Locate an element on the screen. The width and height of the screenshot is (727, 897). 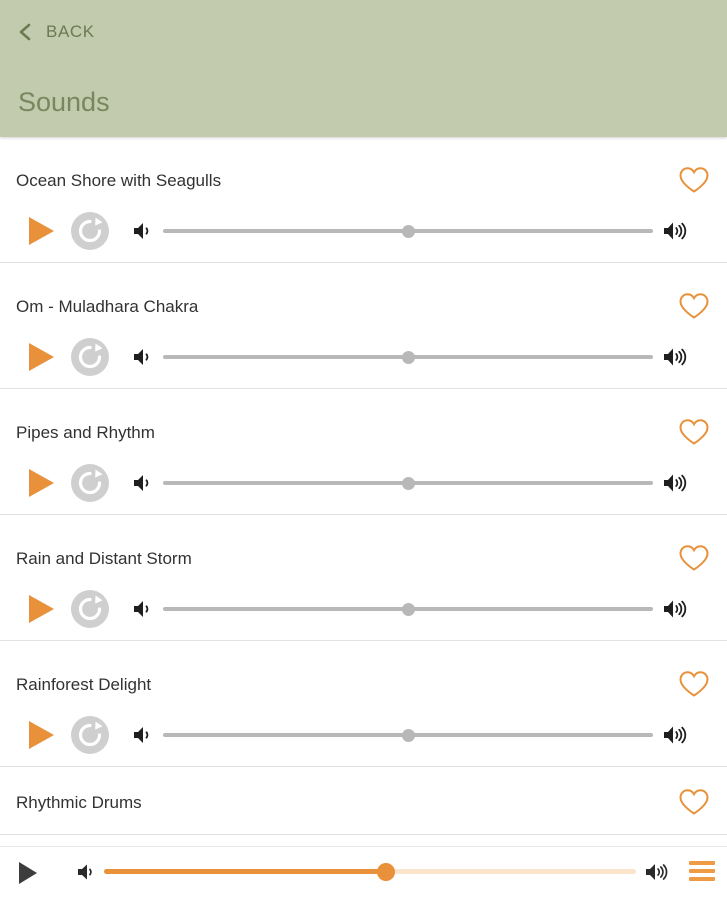
sound-title: Pipes and Rhythm is located at coordinates (85, 432).